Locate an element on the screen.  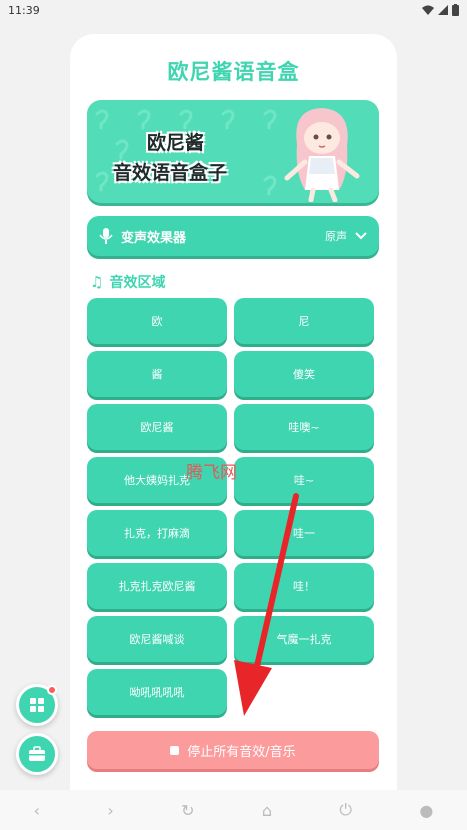
music-note-icon: ♫ is located at coordinates (97, 282).